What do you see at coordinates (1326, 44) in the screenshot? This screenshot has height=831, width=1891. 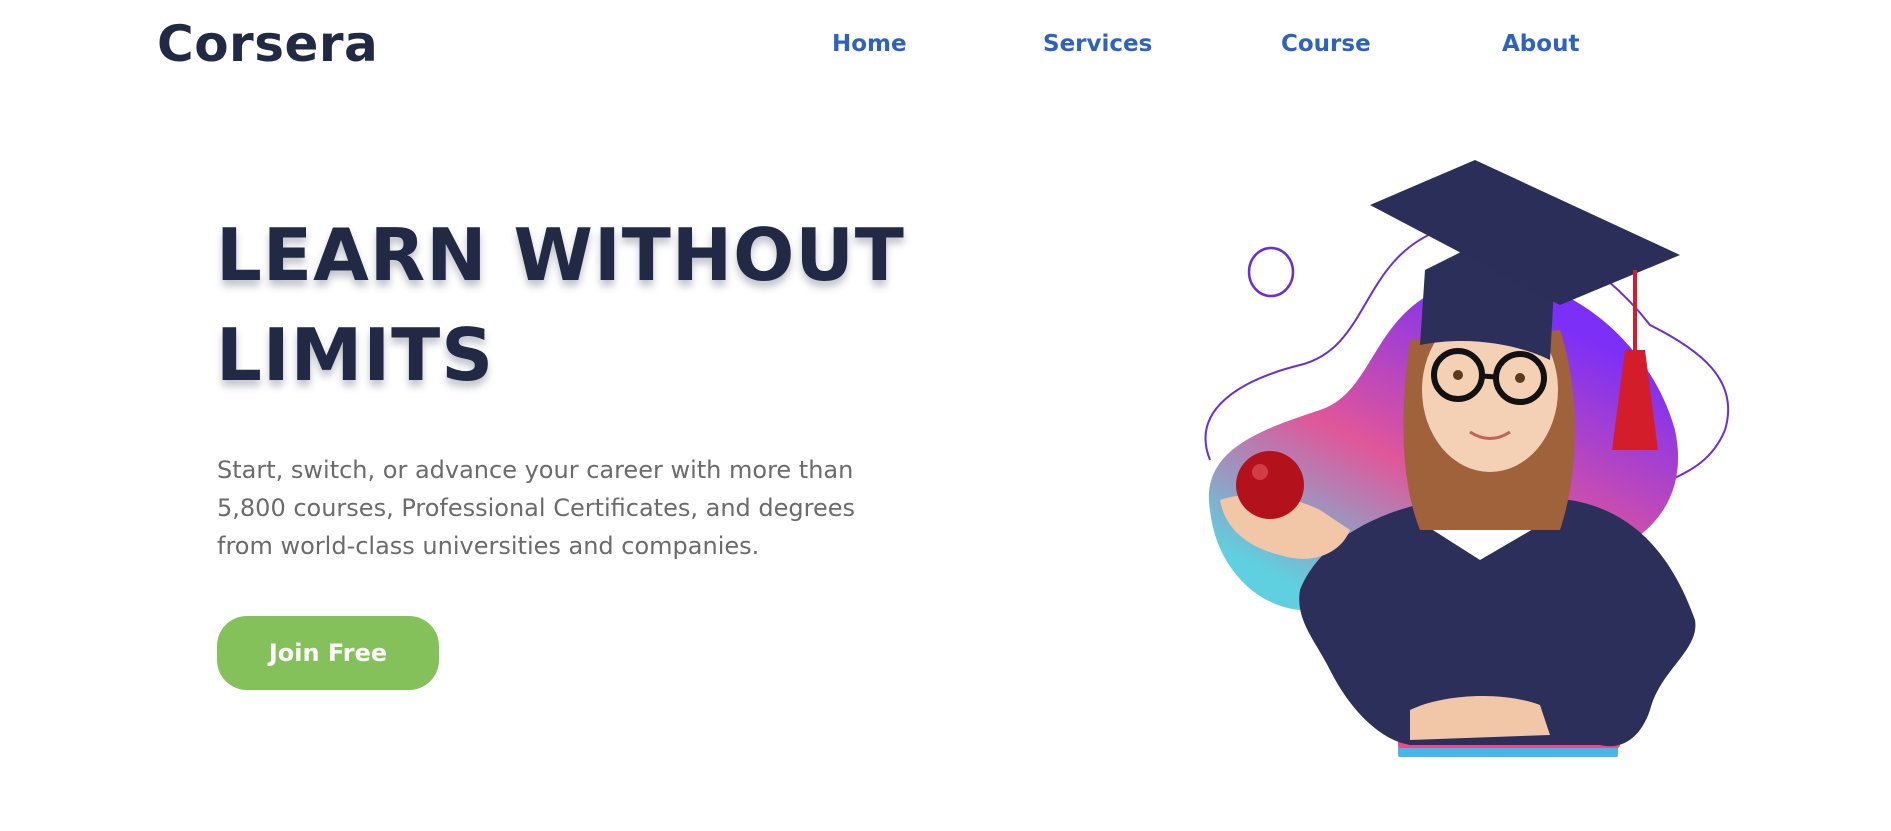 I see `nav-course: Course` at bounding box center [1326, 44].